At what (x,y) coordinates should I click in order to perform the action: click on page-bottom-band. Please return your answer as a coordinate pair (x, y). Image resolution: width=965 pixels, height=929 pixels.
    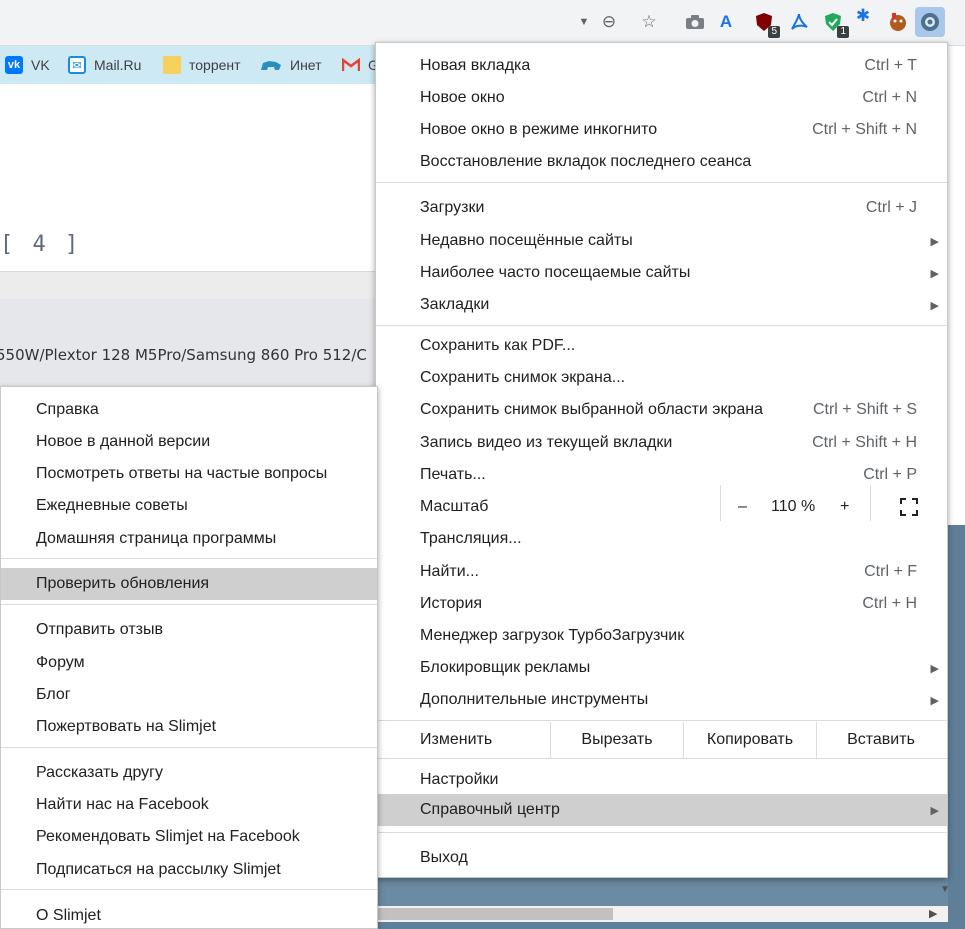
    Looking at the image, I should click on (671, 925).